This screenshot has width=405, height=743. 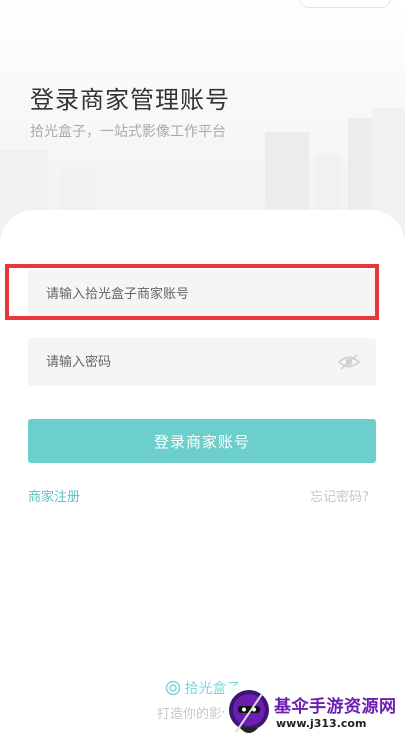 I want to click on watermark: 基伞手游资源网 www.j313.com, so click(x=314, y=714).